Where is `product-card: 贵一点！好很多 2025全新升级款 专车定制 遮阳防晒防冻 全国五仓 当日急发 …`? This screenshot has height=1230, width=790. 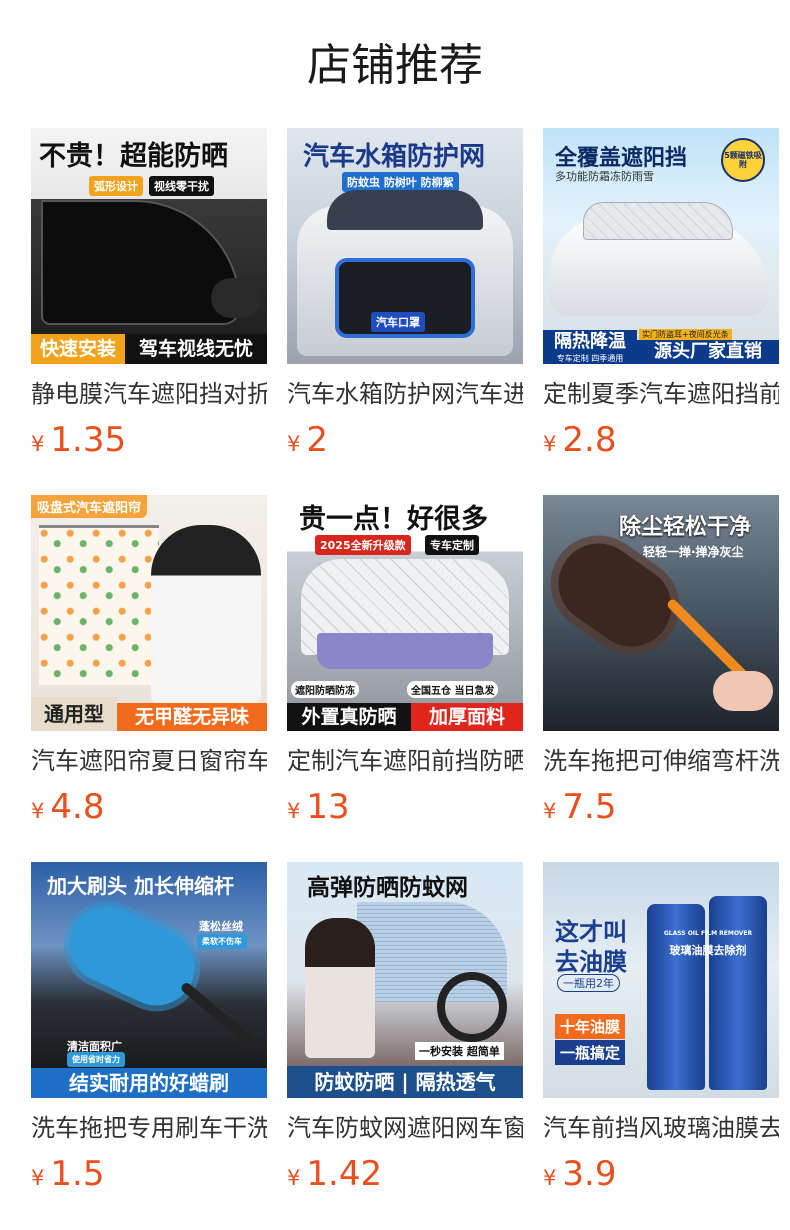
product-card: 贵一点！好很多 2025全新升级款 专车定制 遮阳防晒防冻 全国五仓 当日急发 … is located at coordinates (405, 661).